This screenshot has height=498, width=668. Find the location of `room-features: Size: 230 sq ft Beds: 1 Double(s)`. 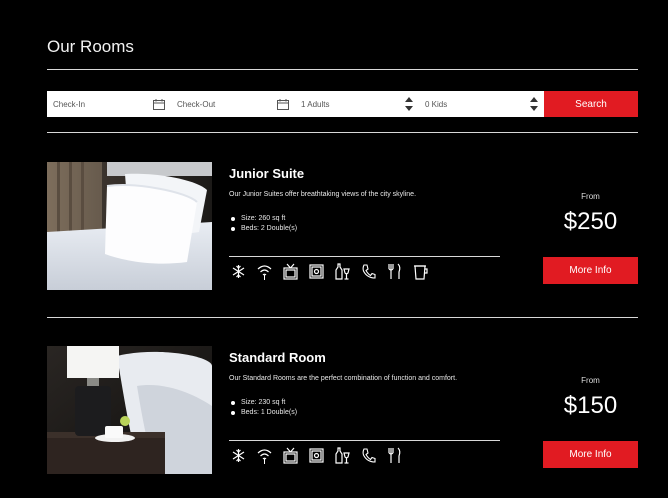

room-features: Size: 230 sq ft Beds: 1 Double(s) is located at coordinates (263, 408).